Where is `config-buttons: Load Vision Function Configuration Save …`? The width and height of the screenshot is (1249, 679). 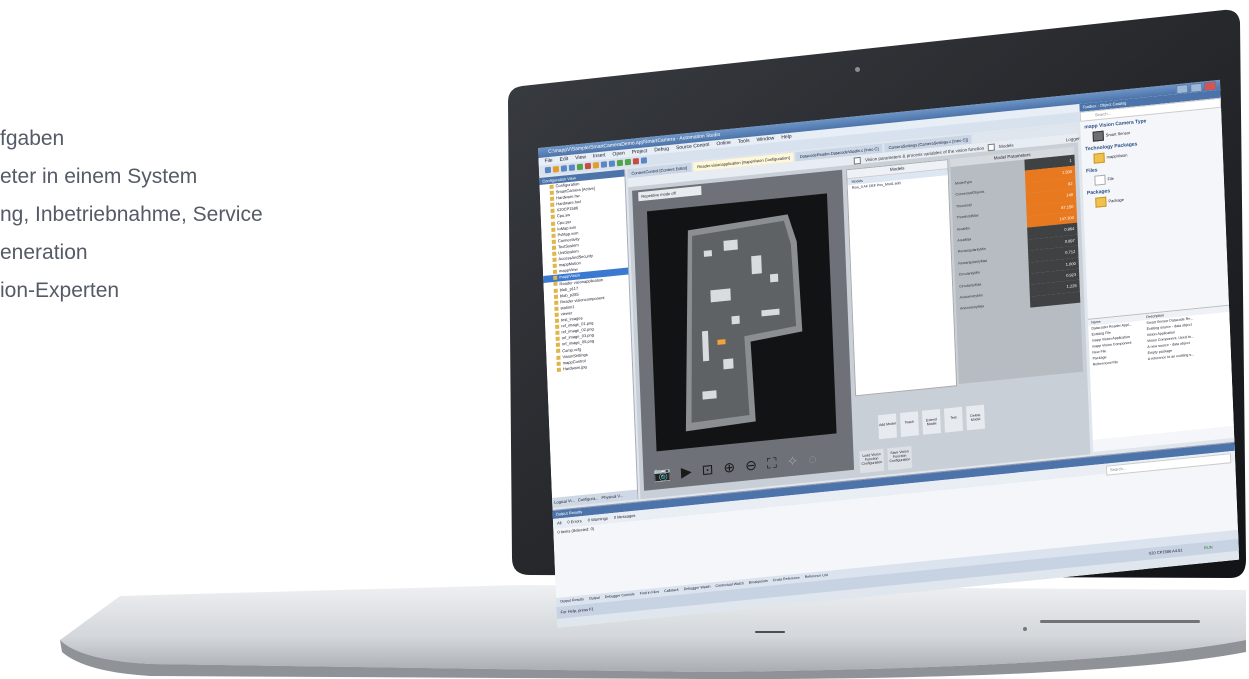
config-buttons: Load Vision Function Configuration Save … is located at coordinates (886, 460).